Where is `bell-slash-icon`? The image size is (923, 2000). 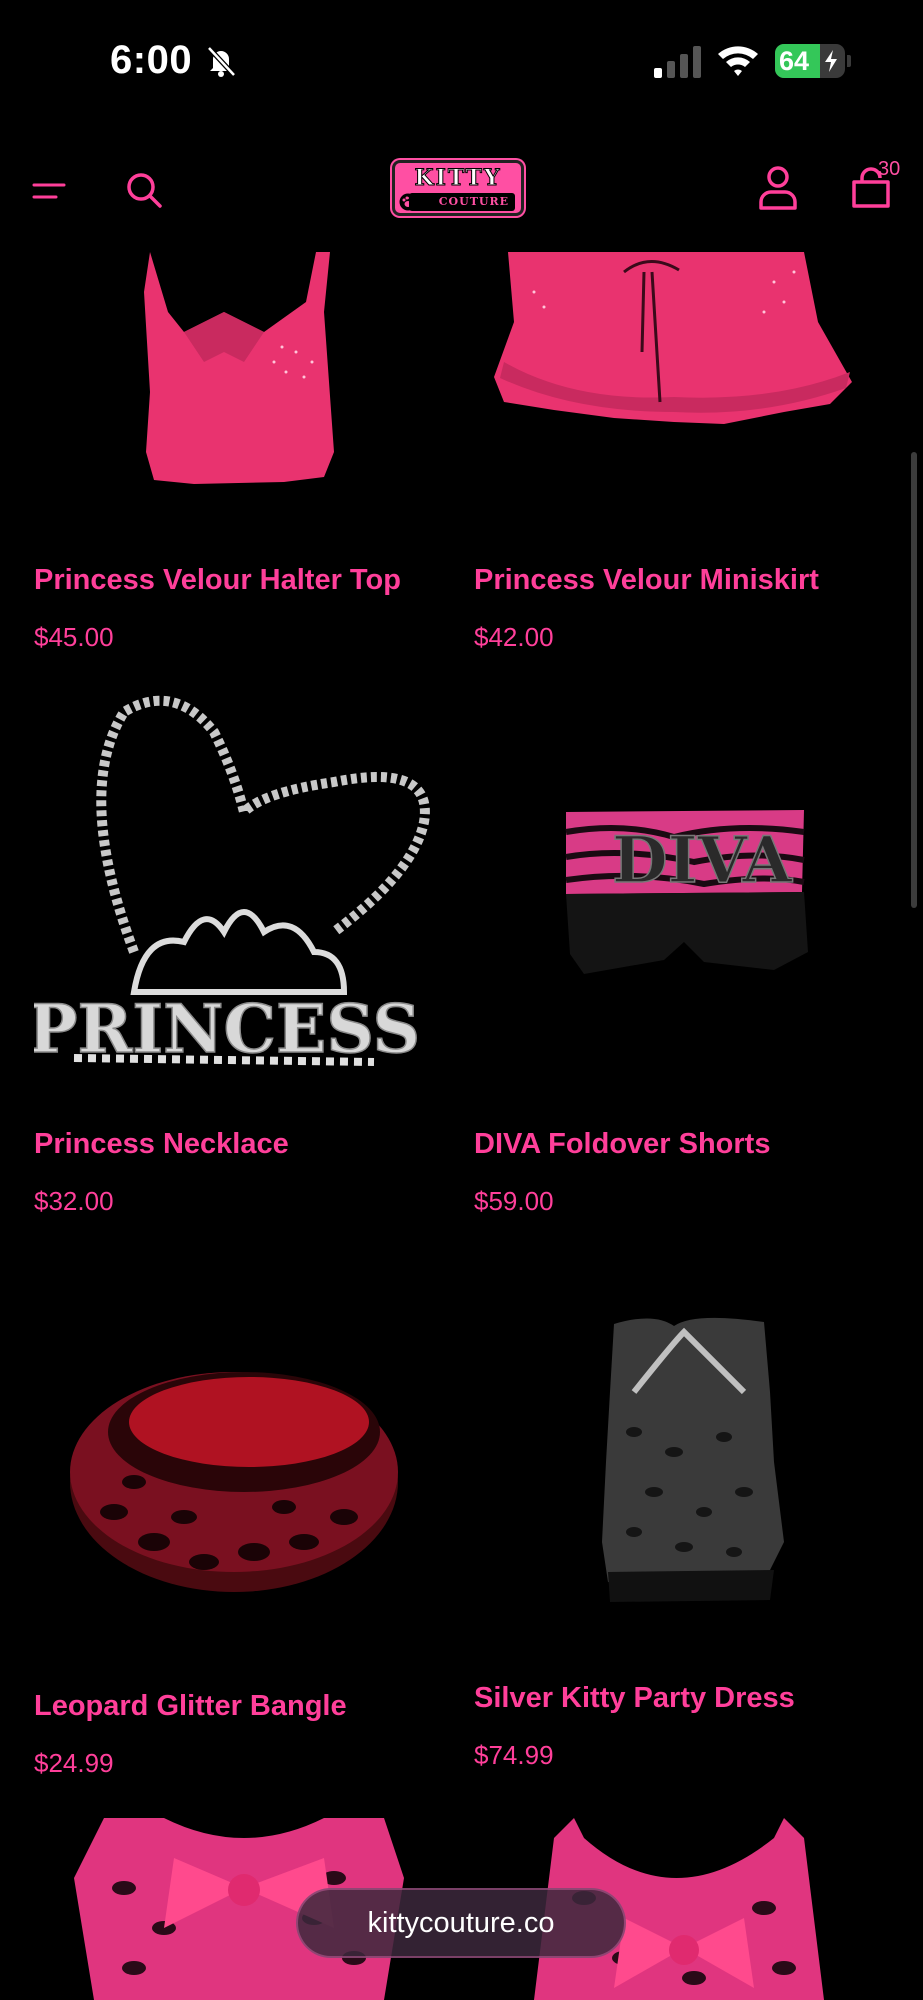 bell-slash-icon is located at coordinates (221, 61).